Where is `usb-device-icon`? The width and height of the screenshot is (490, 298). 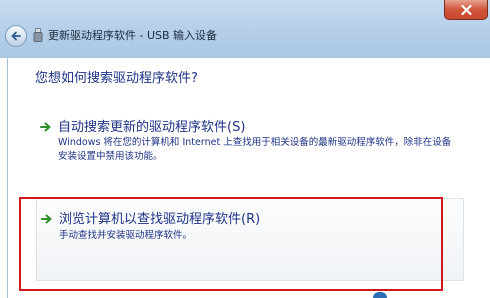 usb-device-icon is located at coordinates (38, 35).